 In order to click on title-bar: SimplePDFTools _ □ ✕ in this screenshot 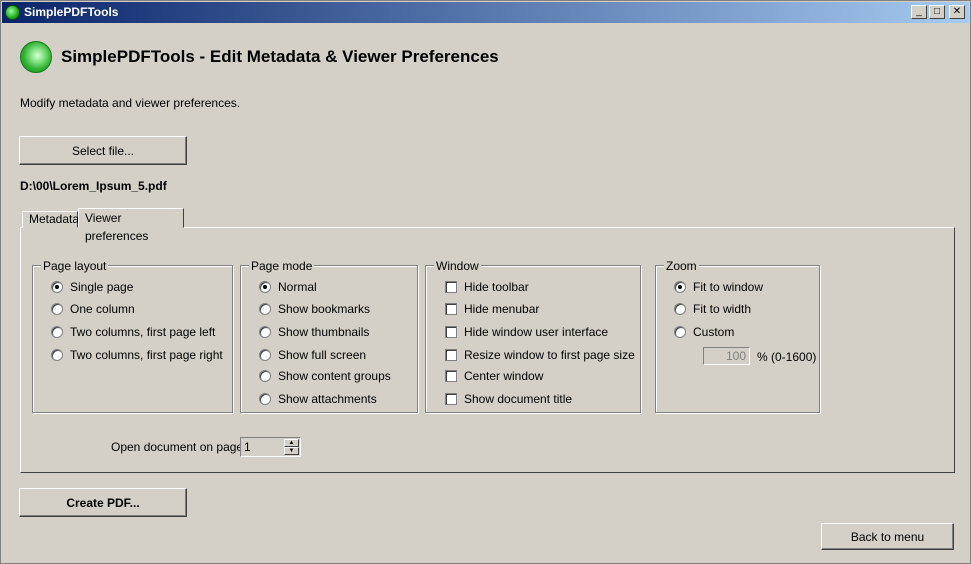, I will do `click(485, 12)`.